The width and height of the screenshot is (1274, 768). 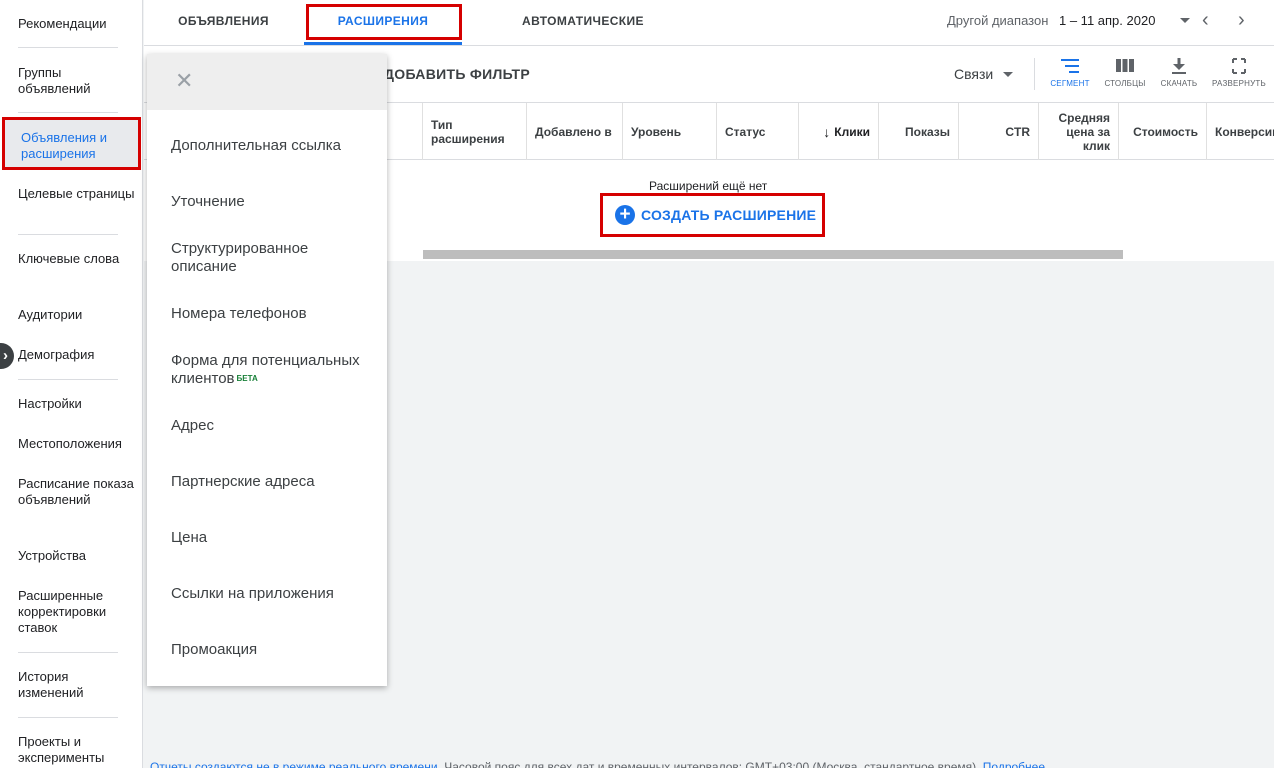 What do you see at coordinates (973, 74) in the screenshot?
I see `links-dropdown: Связи` at bounding box center [973, 74].